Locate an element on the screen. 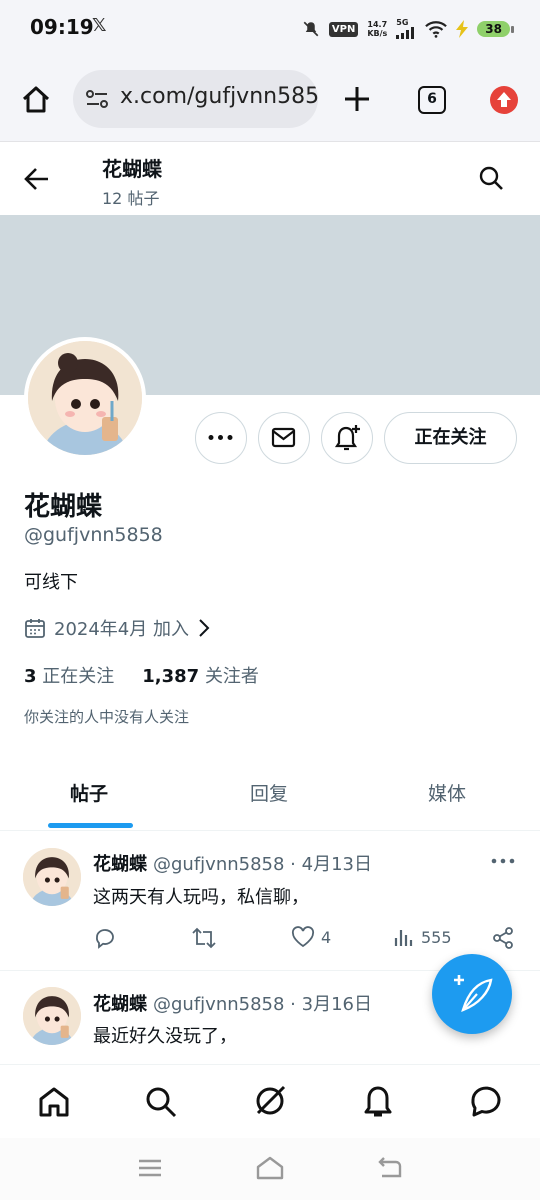 The width and height of the screenshot is (540, 1200). tweet-header: 花蝴蝶 @gufjvnn5858 · 3月16日 is located at coordinates (232, 1003).